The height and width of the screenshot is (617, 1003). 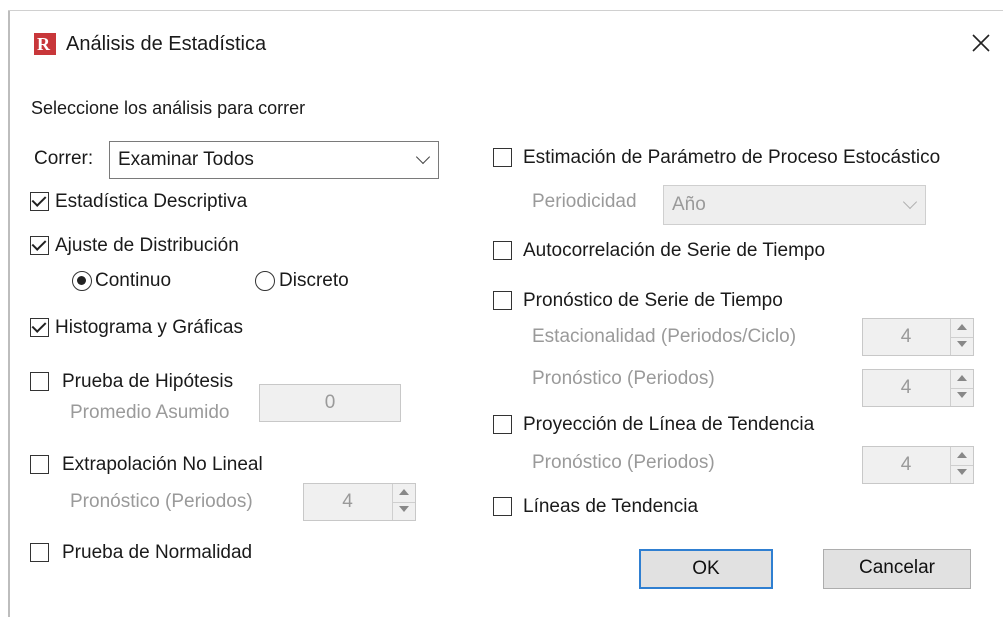 I want to click on trendline-forecast-label: Pronóstico (Periodos), so click(x=623, y=462).